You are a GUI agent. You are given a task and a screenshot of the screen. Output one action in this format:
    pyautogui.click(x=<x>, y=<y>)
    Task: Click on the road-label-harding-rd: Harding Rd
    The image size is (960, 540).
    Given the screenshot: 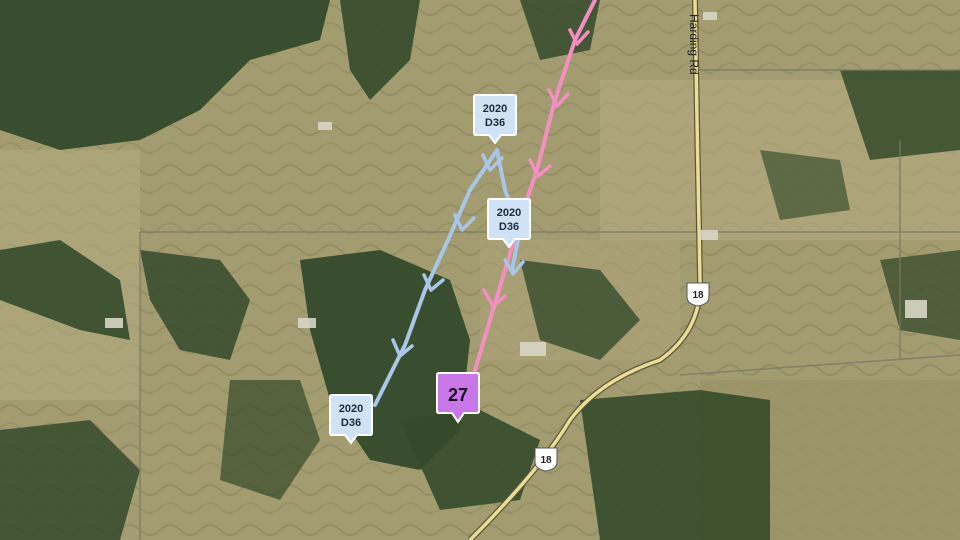 What is the action you would take?
    pyautogui.click(x=694, y=44)
    